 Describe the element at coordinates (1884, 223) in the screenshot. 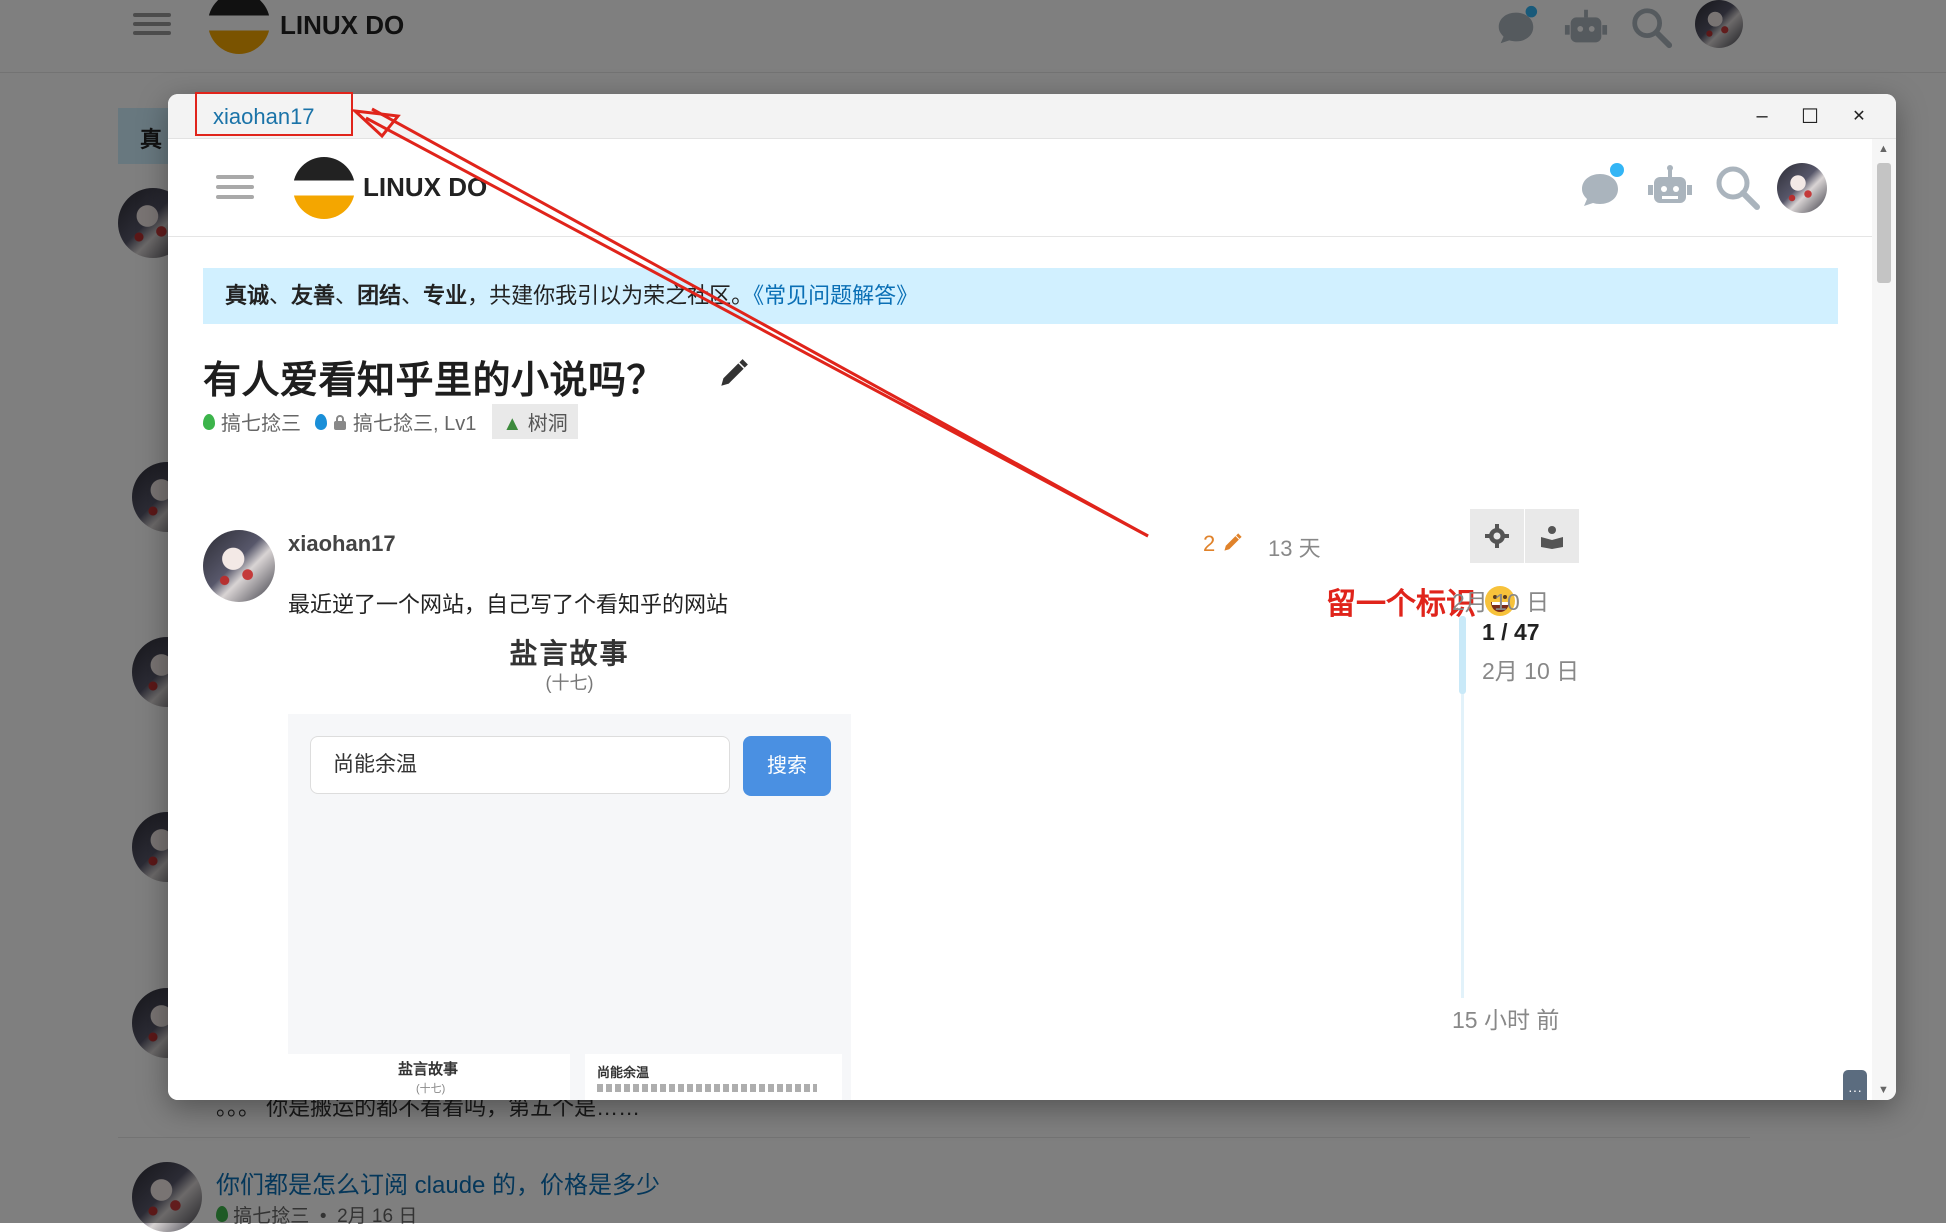

I see `scrollbar-thumb` at that location.